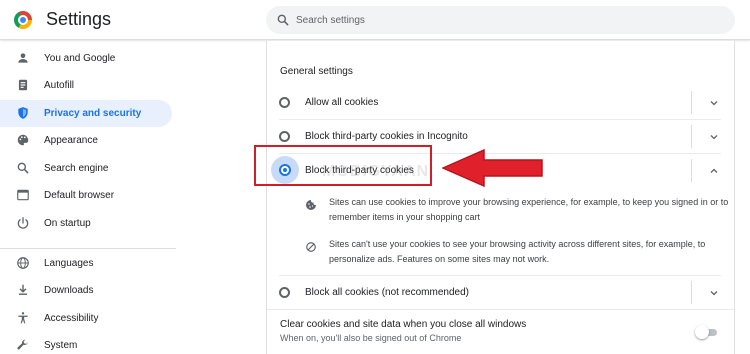 The height and width of the screenshot is (354, 750). I want to click on sidebar-item-on-startup: On startup, so click(86, 223).